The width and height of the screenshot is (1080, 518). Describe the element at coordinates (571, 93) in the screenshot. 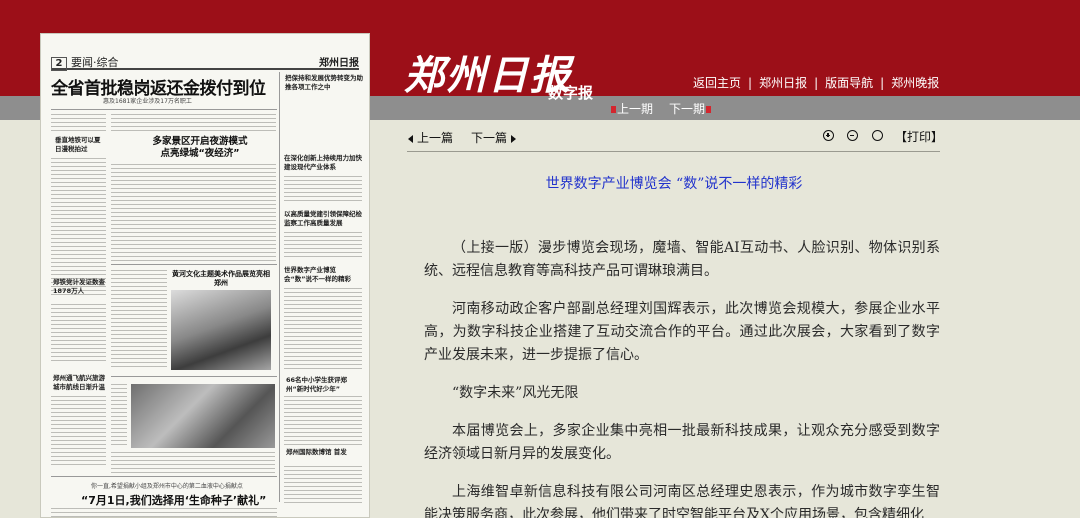

I see `site-logo-subtitle: 数字报` at that location.